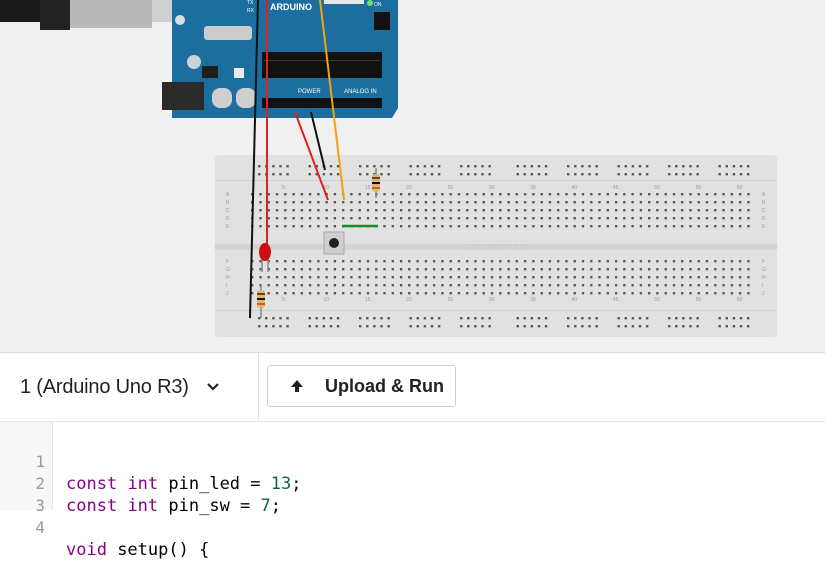 The height and width of the screenshot is (583, 825). Describe the element at coordinates (492, 300) in the screenshot. I see `breadboard-column-number: 30` at that location.